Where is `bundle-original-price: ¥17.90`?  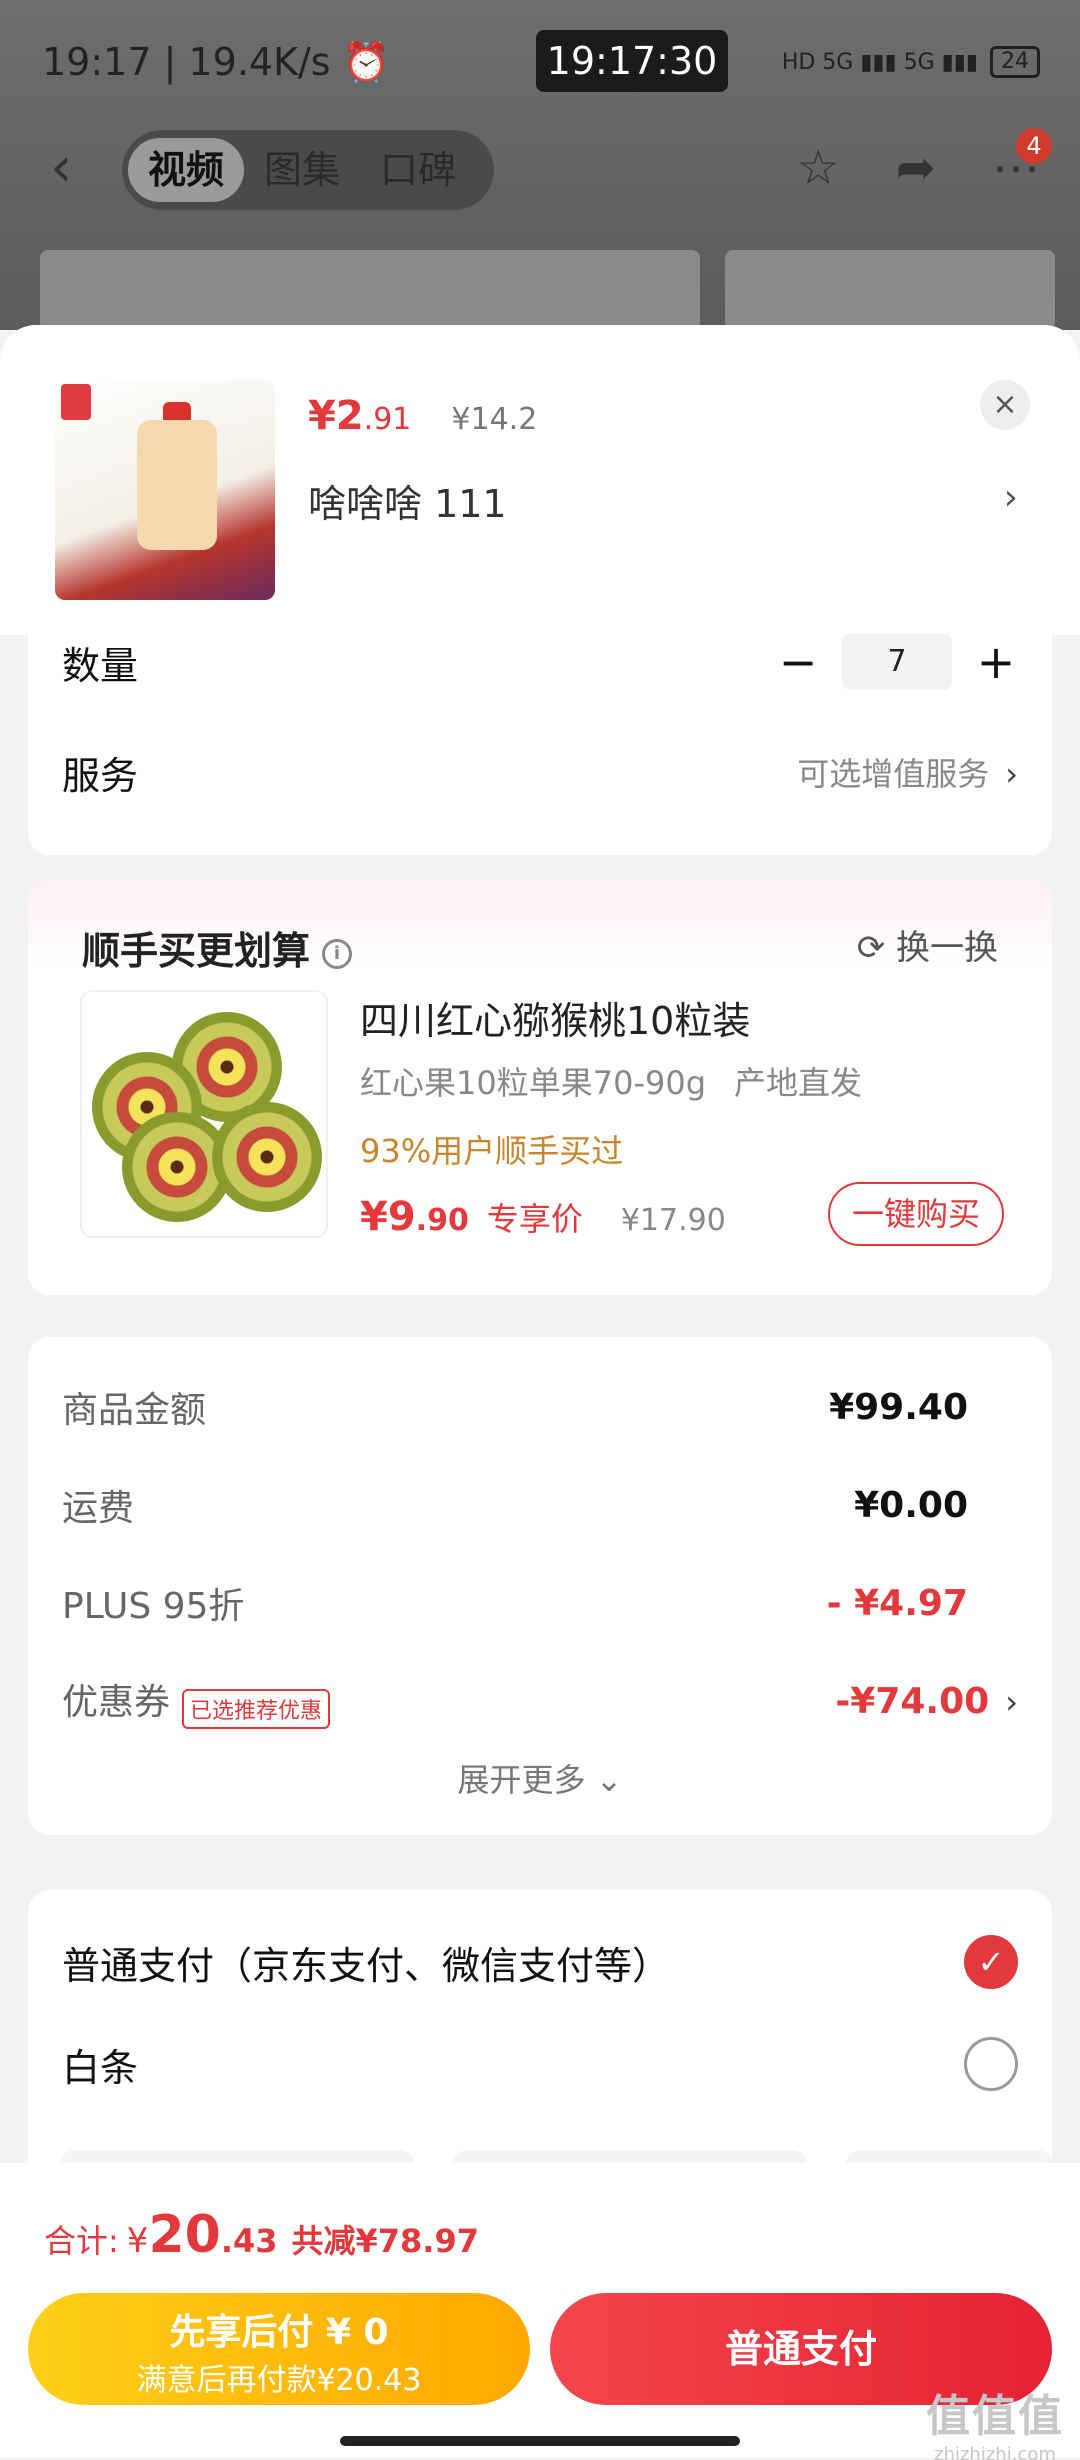 bundle-original-price: ¥17.90 is located at coordinates (673, 1220).